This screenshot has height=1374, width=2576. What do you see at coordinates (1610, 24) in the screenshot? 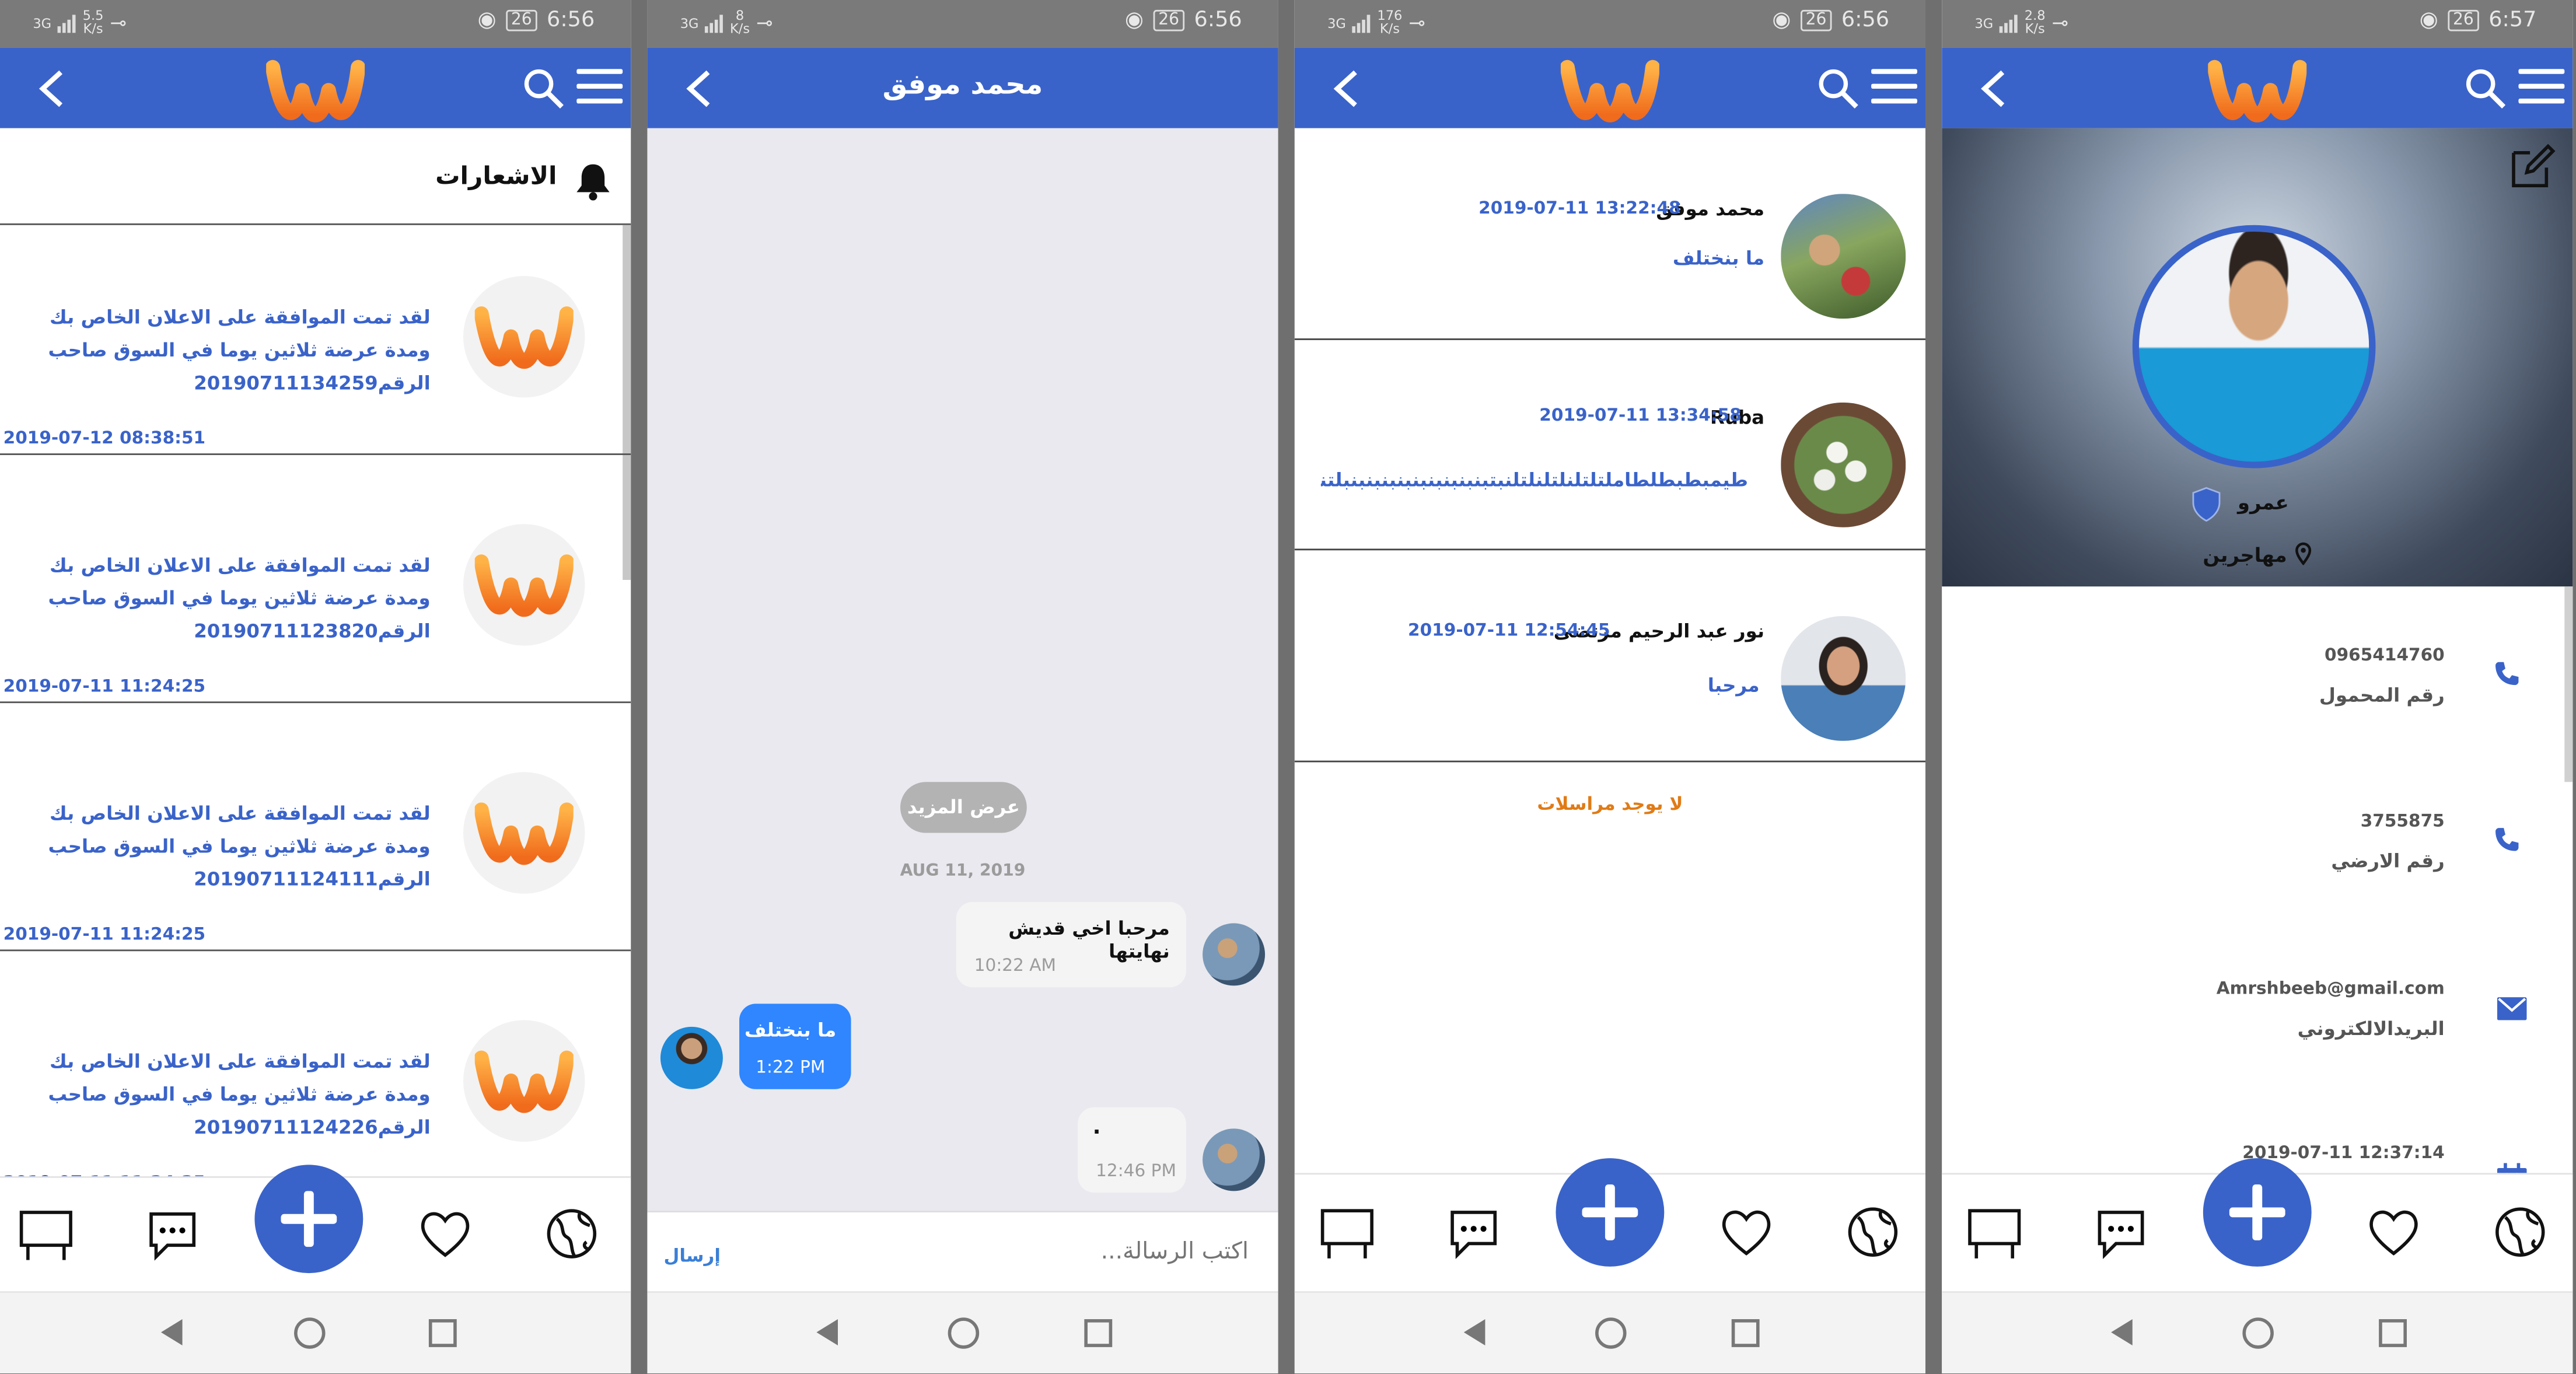
I see `status-bar: 3G 176 K/s ⊸ ◉ 26 6:56` at bounding box center [1610, 24].